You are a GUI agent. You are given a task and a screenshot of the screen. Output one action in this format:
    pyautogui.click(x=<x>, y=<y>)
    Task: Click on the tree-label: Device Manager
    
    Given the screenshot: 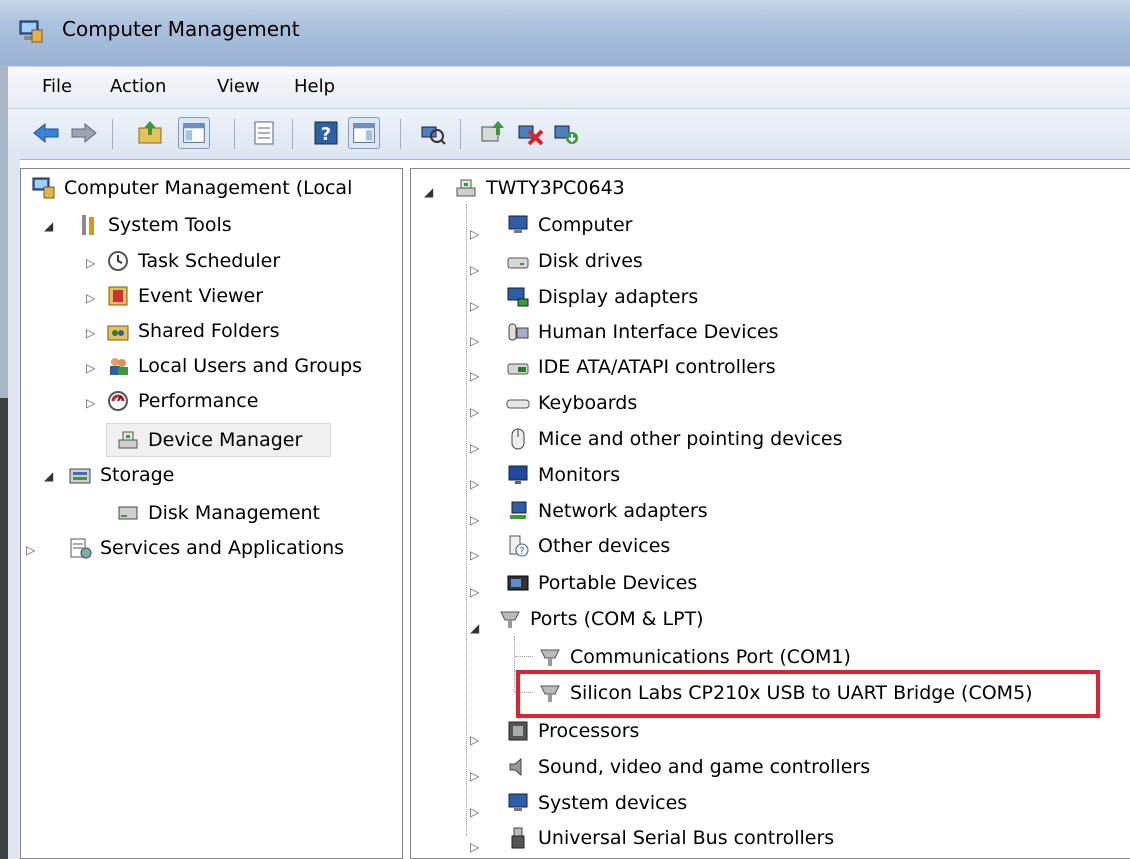 What is the action you would take?
    pyautogui.click(x=225, y=440)
    